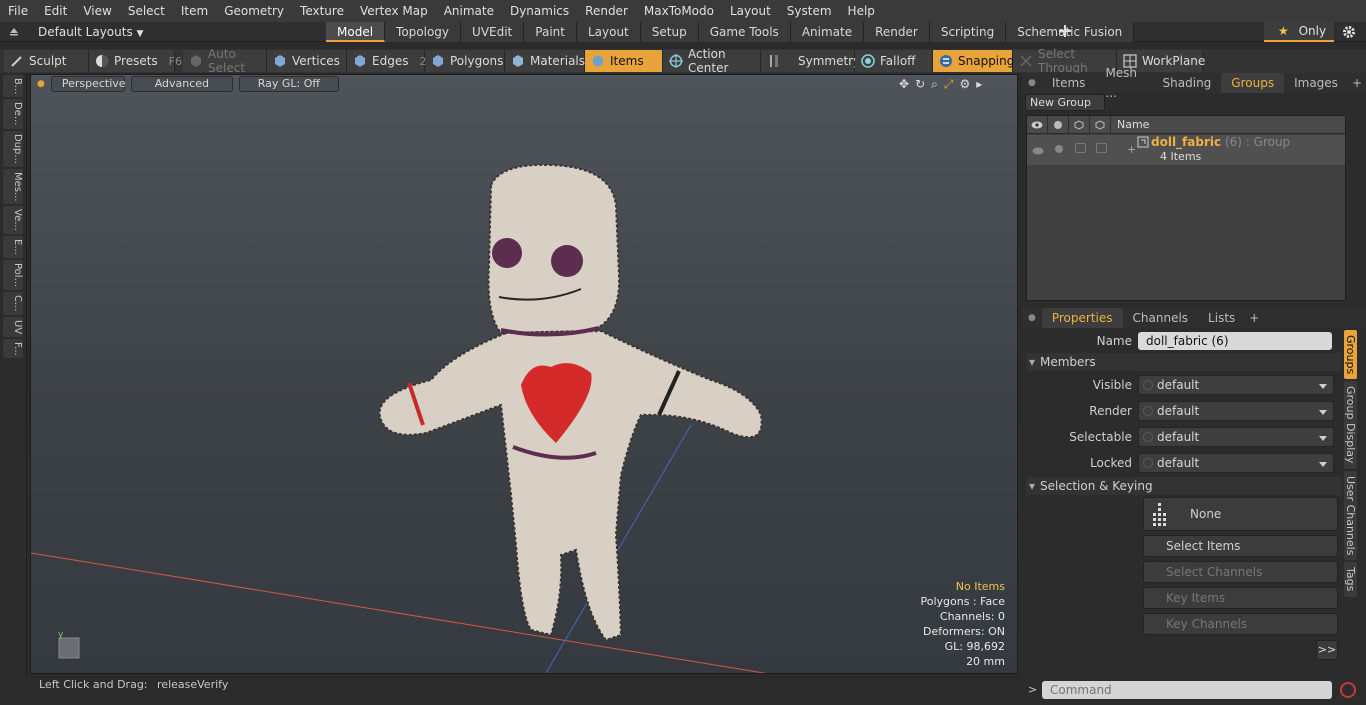  What do you see at coordinates (827, 32) in the screenshot?
I see `tab-animate: Animate` at bounding box center [827, 32].